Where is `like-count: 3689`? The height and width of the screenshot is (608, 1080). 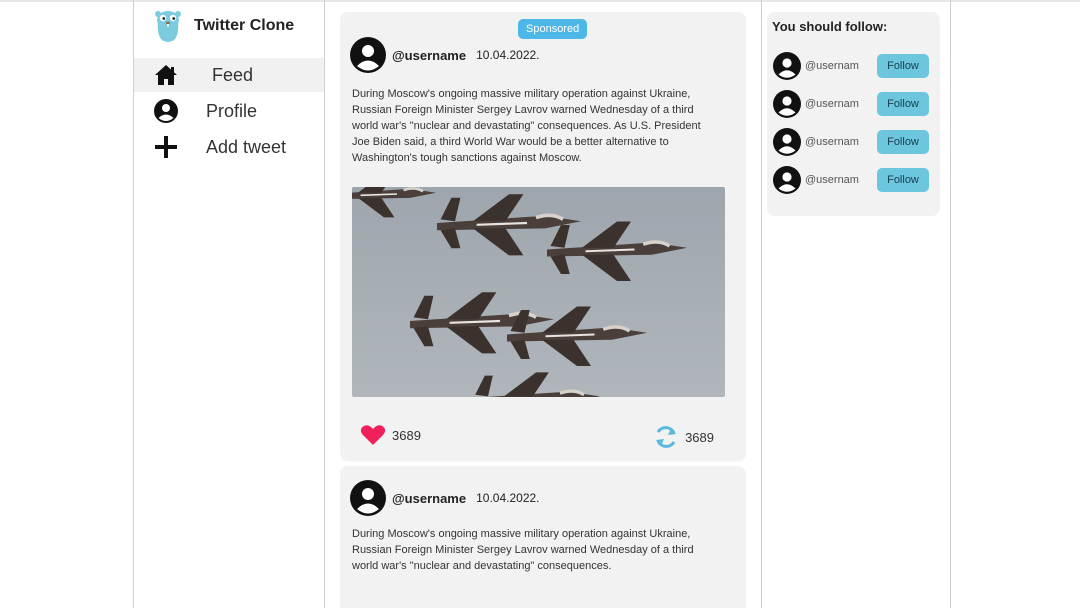 like-count: 3689 is located at coordinates (406, 435).